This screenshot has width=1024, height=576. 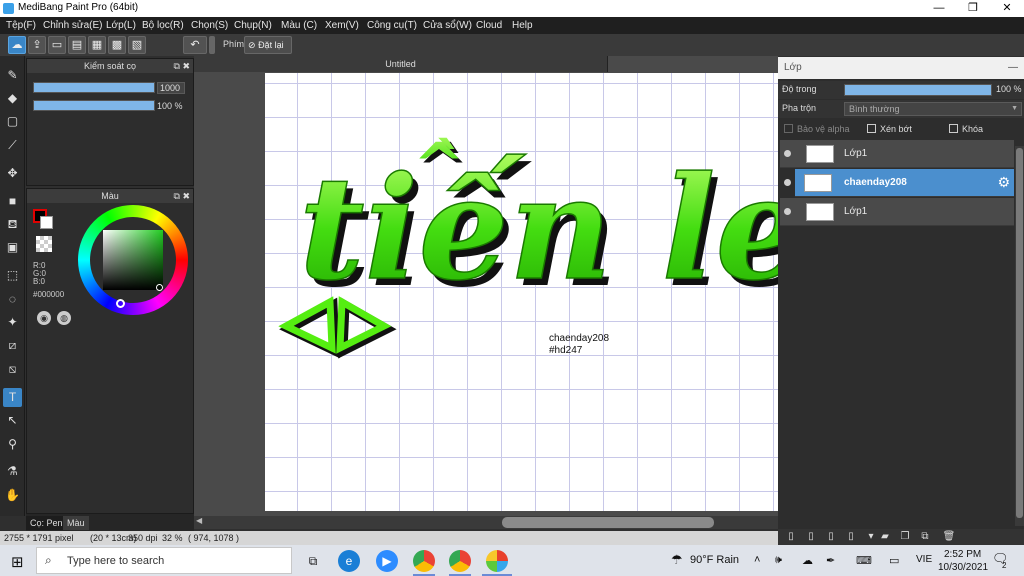 I want to click on gradient-icon: ▣, so click(x=12, y=247).